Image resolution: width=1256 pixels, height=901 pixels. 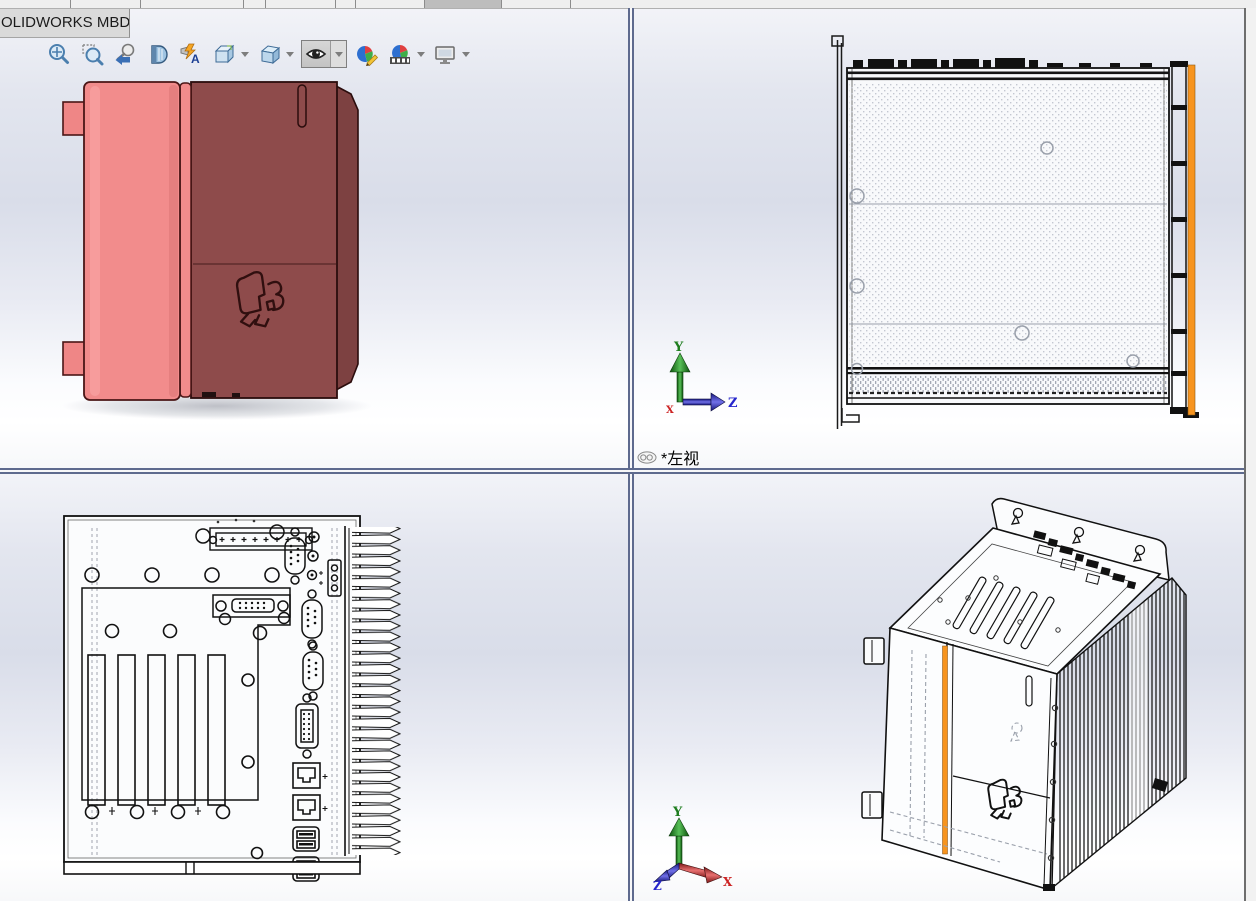 I want to click on shaded-model-front, so click(x=217, y=254).